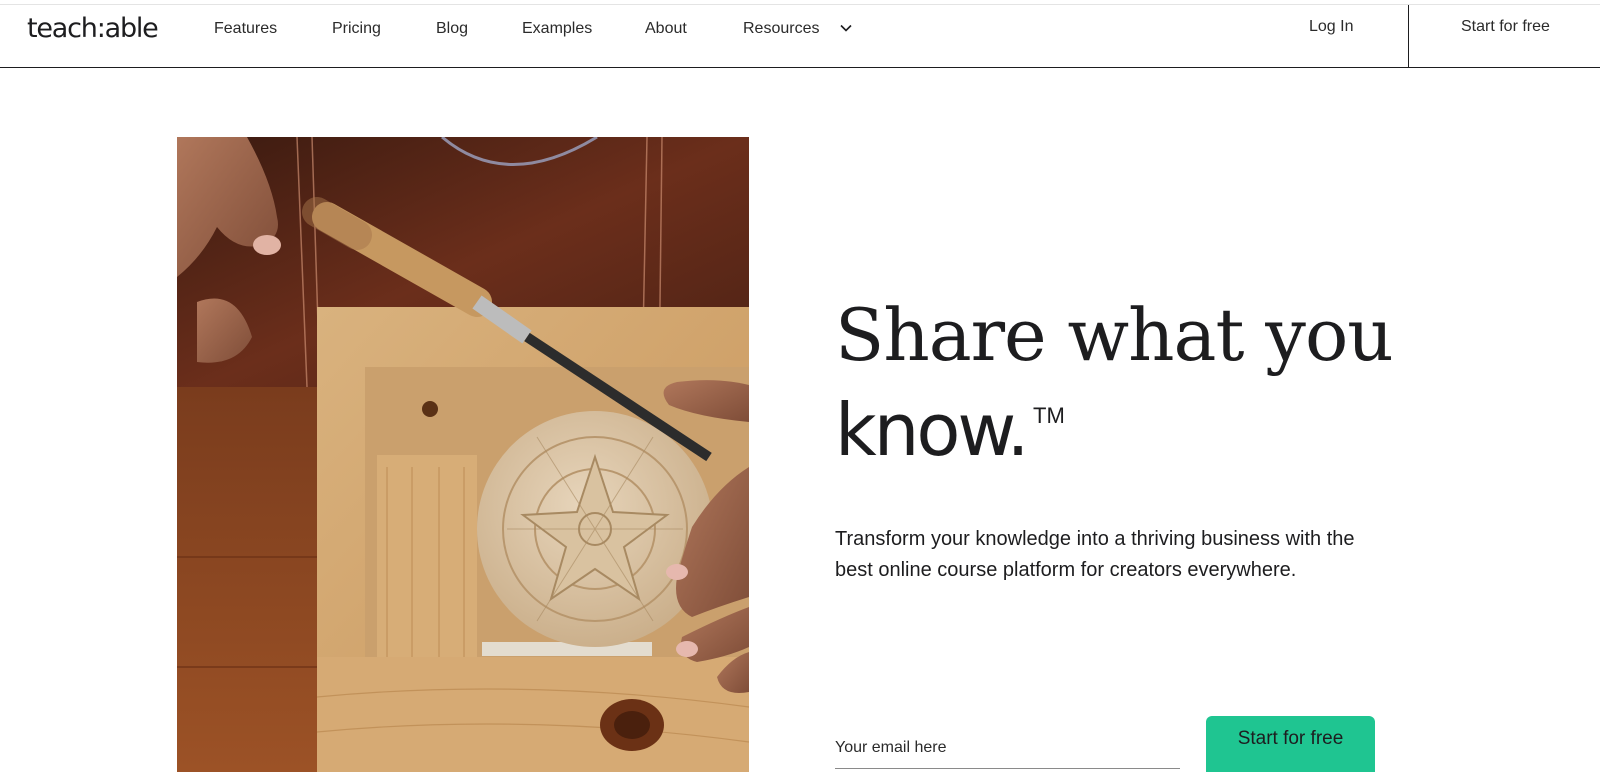 This screenshot has width=1600, height=772. Describe the element at coordinates (452, 29) in the screenshot. I see `nav-blog: Blog` at that location.